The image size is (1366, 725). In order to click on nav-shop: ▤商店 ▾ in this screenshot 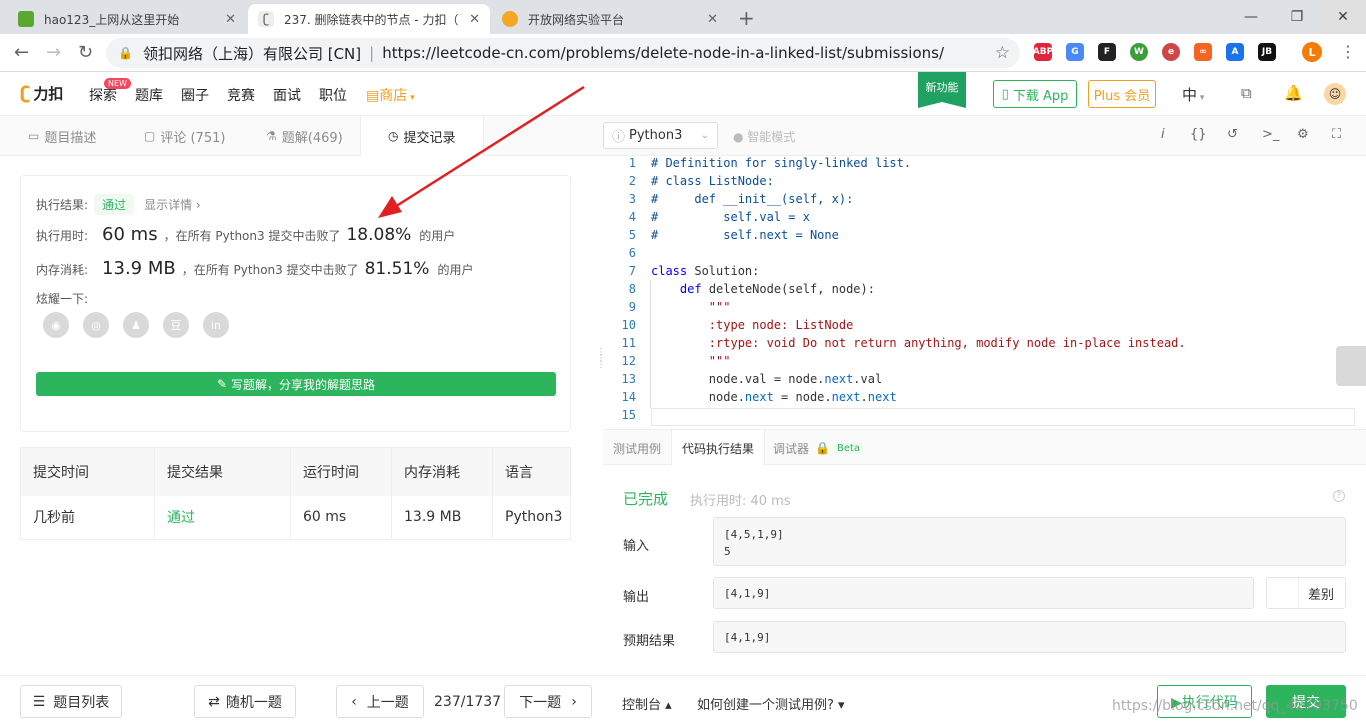, I will do `click(390, 95)`.